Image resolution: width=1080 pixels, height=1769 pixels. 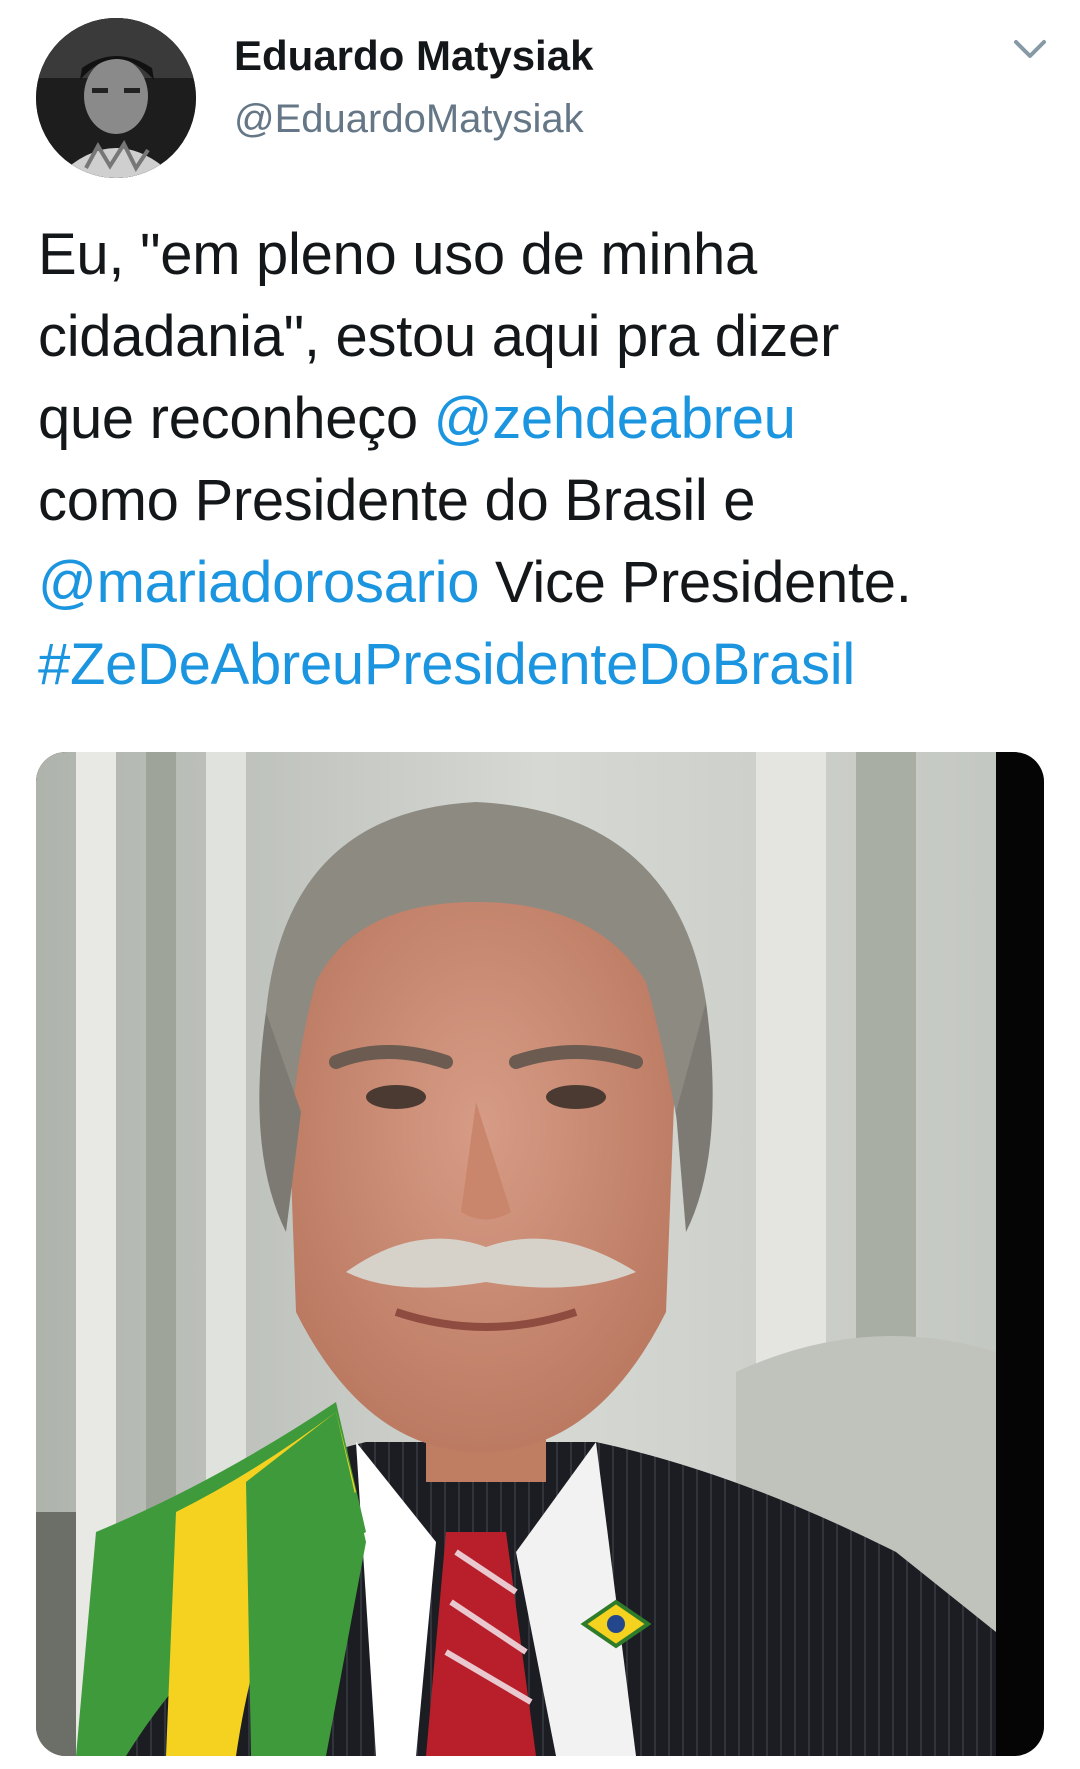 I want to click on text-segment: cidadania", estou aqui pra dizer, so click(x=438, y=336).